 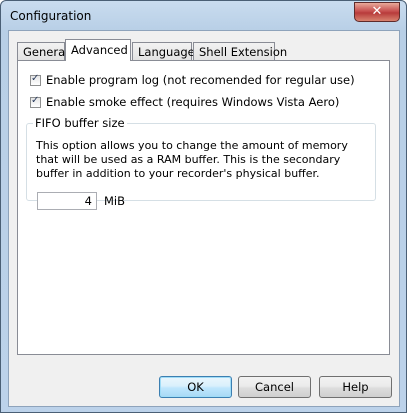 I want to click on tab-general: General, so click(x=42, y=51).